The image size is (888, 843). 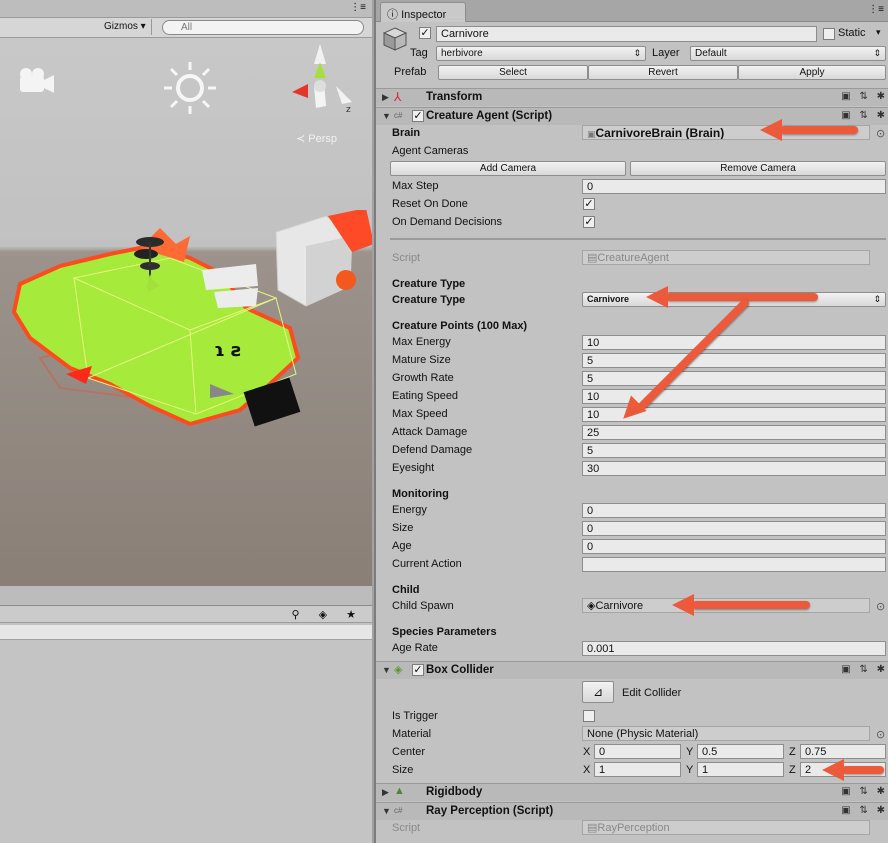 What do you see at coordinates (186, 614) in the screenshot?
I see `project-toolbar: ⚲ ◈ ★` at bounding box center [186, 614].